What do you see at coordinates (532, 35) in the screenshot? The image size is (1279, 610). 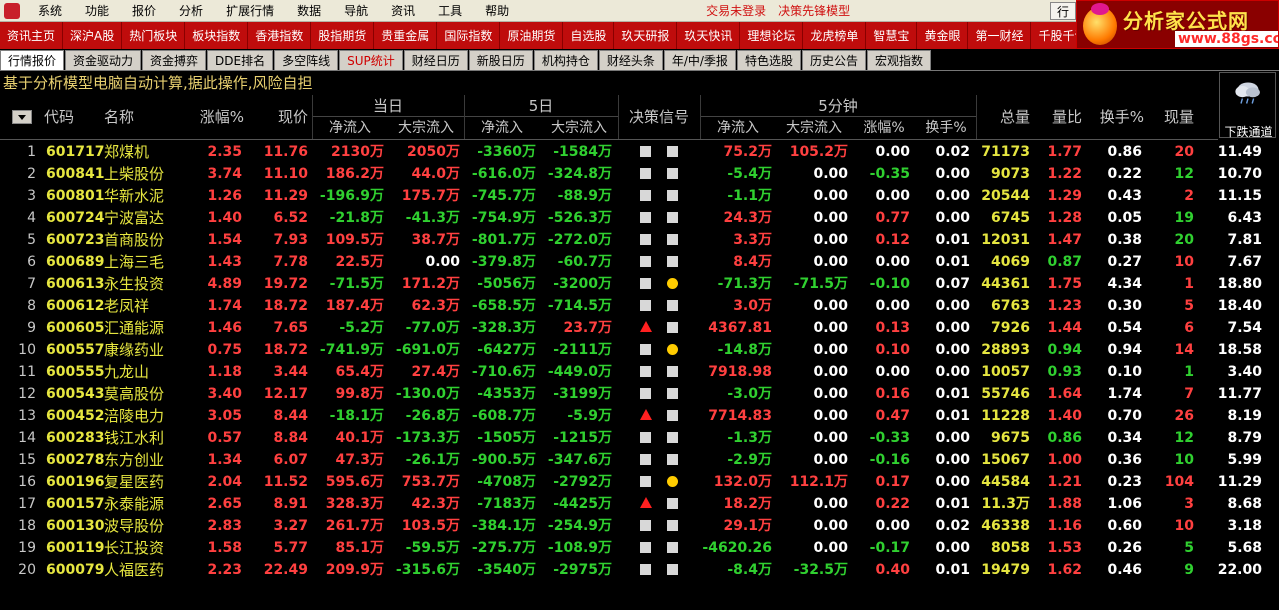 I see `toolbar-item-8: 原油期货` at bounding box center [532, 35].